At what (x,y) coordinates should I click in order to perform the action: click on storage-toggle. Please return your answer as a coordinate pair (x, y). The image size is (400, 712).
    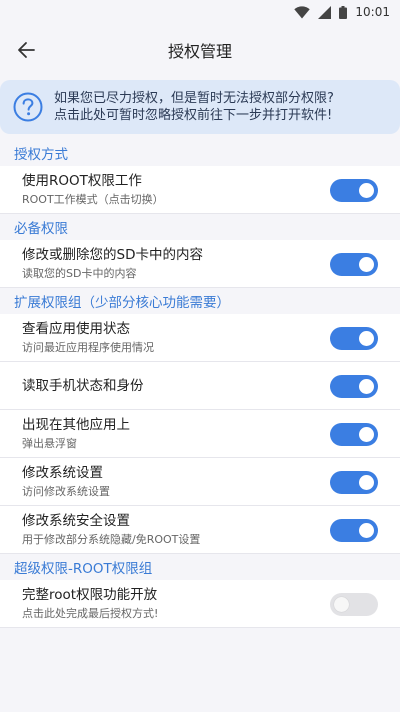
    Looking at the image, I should click on (354, 264).